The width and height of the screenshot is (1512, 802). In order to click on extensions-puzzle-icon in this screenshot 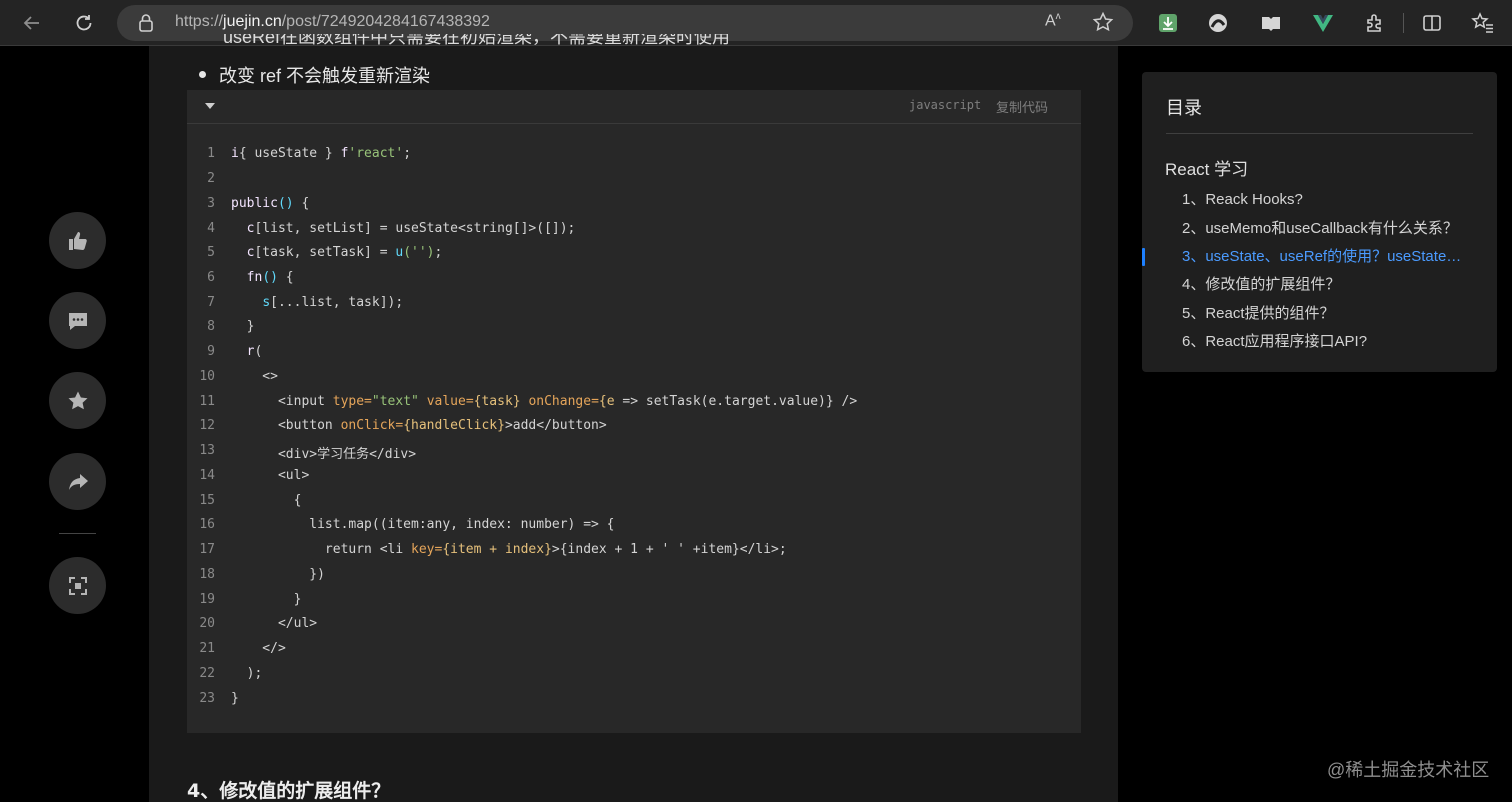, I will do `click(1375, 23)`.